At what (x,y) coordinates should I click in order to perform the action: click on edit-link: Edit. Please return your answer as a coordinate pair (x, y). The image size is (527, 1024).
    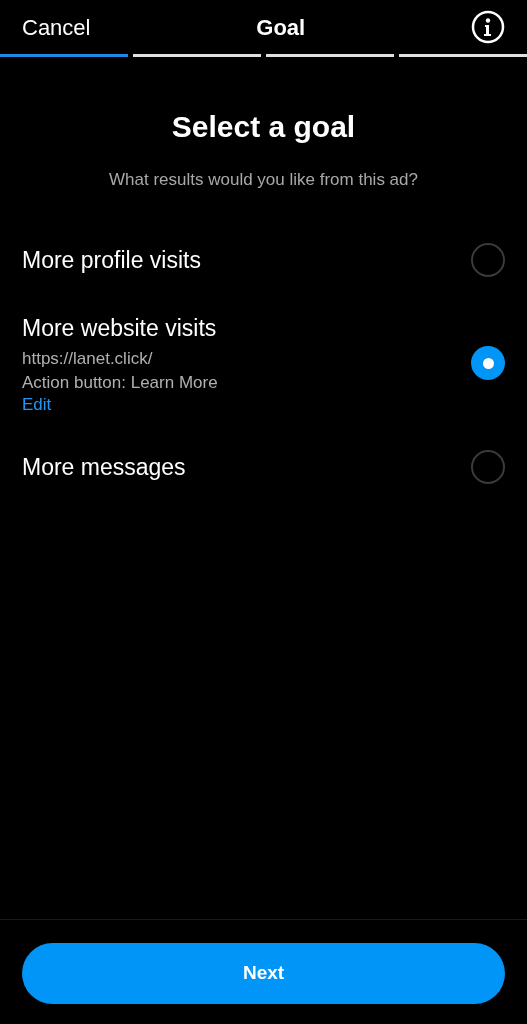
    Looking at the image, I should click on (120, 404).